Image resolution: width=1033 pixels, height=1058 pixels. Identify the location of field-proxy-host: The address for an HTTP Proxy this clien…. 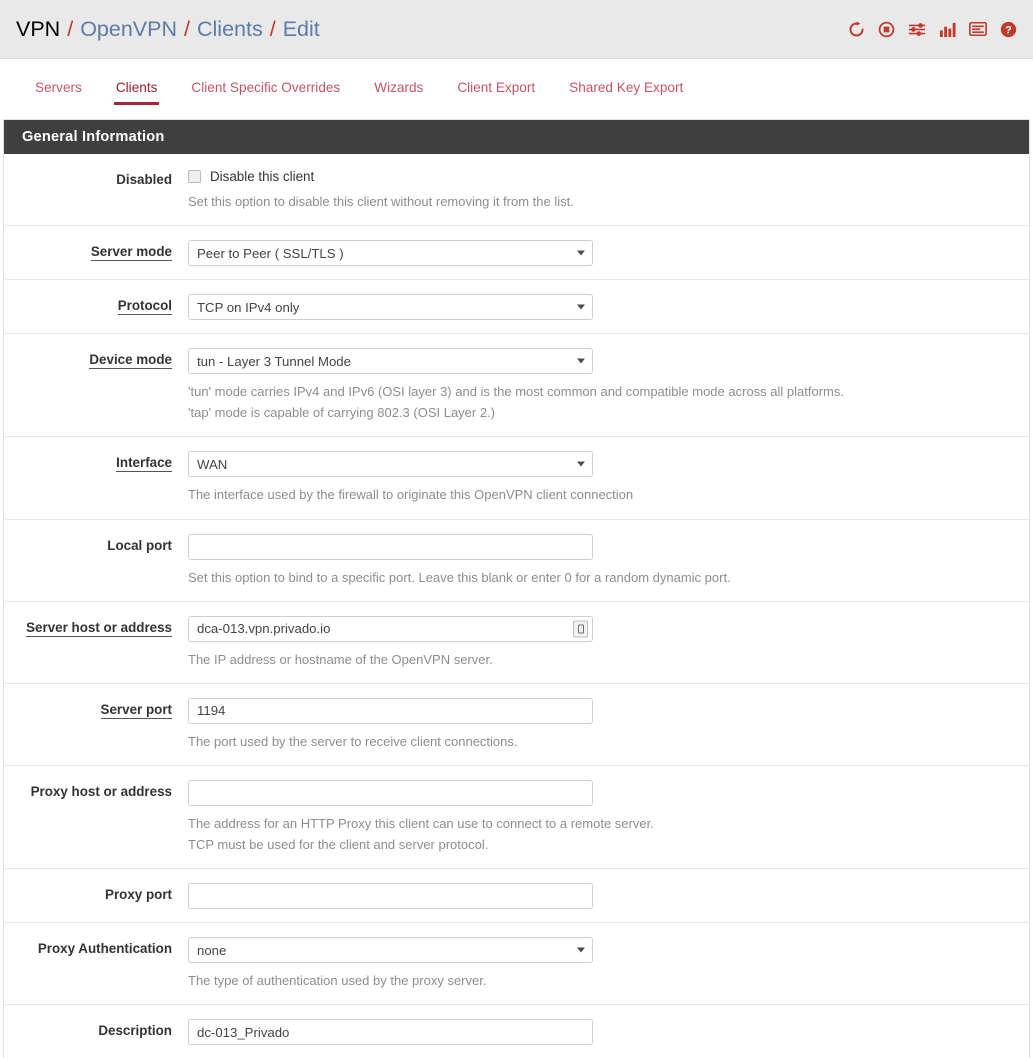
(600, 817).